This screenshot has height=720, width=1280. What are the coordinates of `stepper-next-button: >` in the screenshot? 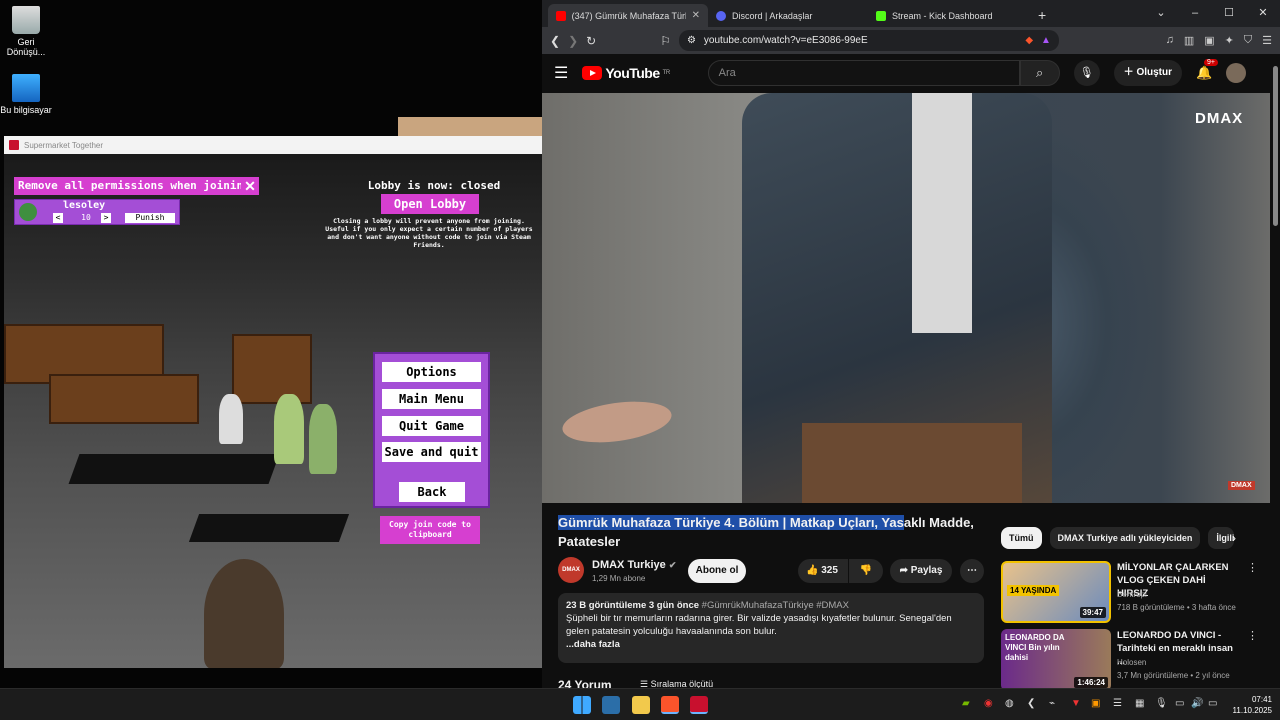 It's located at (106, 218).